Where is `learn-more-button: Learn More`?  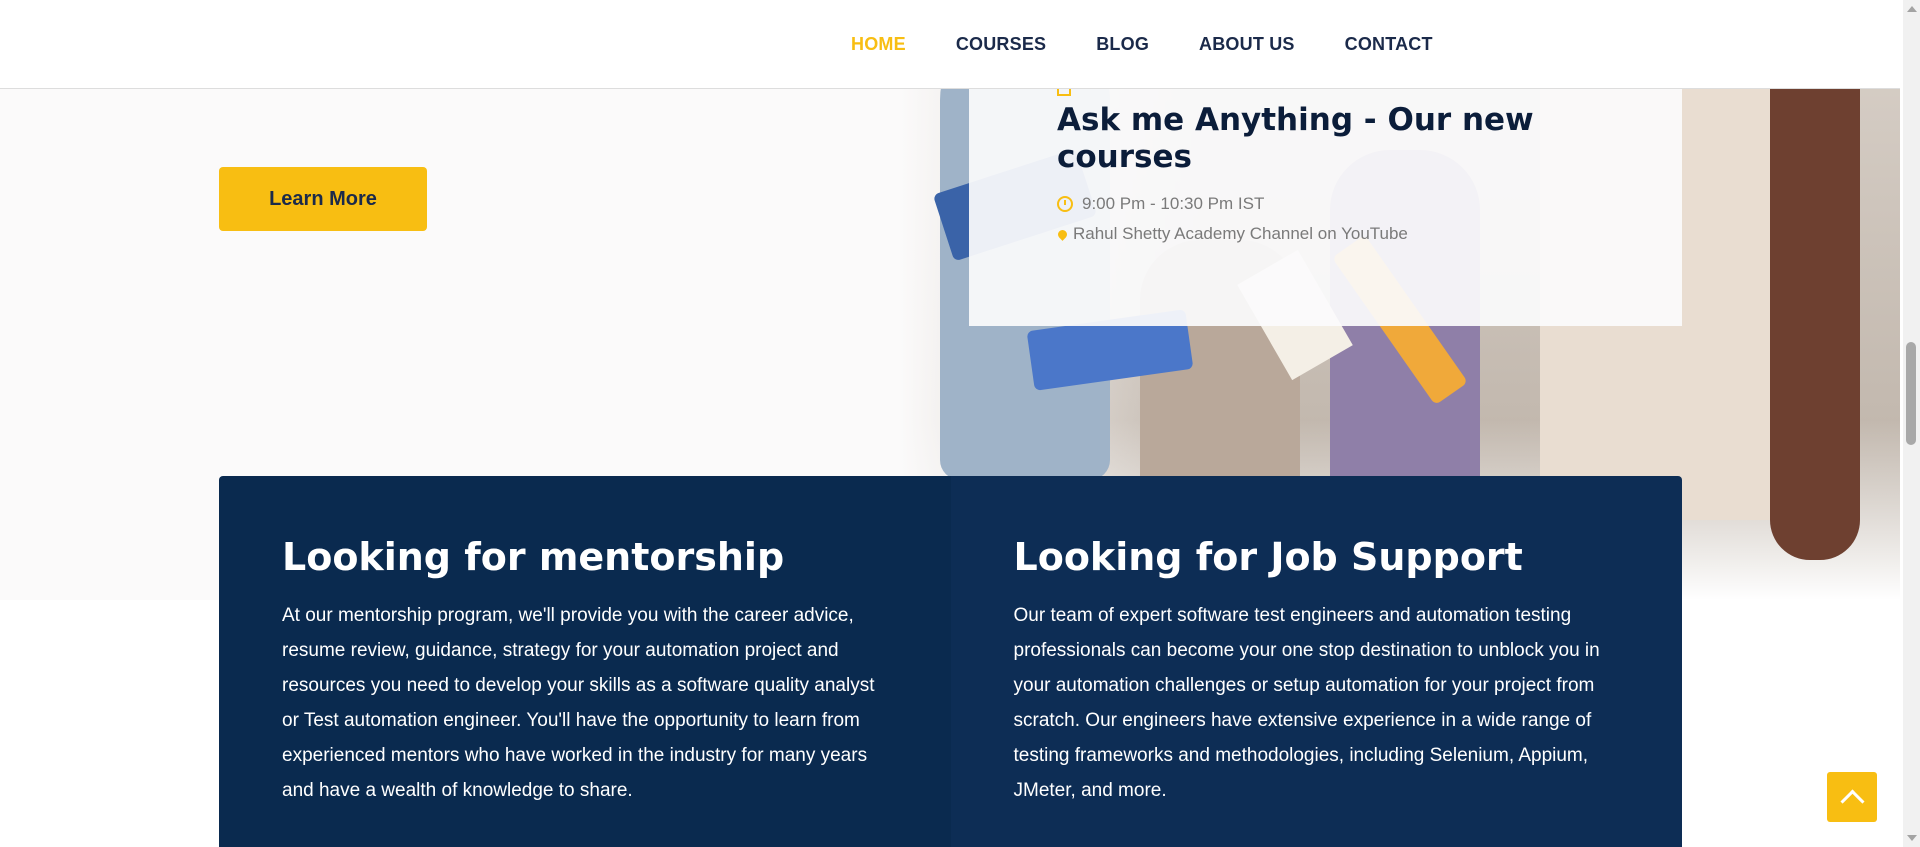
learn-more-button: Learn More is located at coordinates (323, 199).